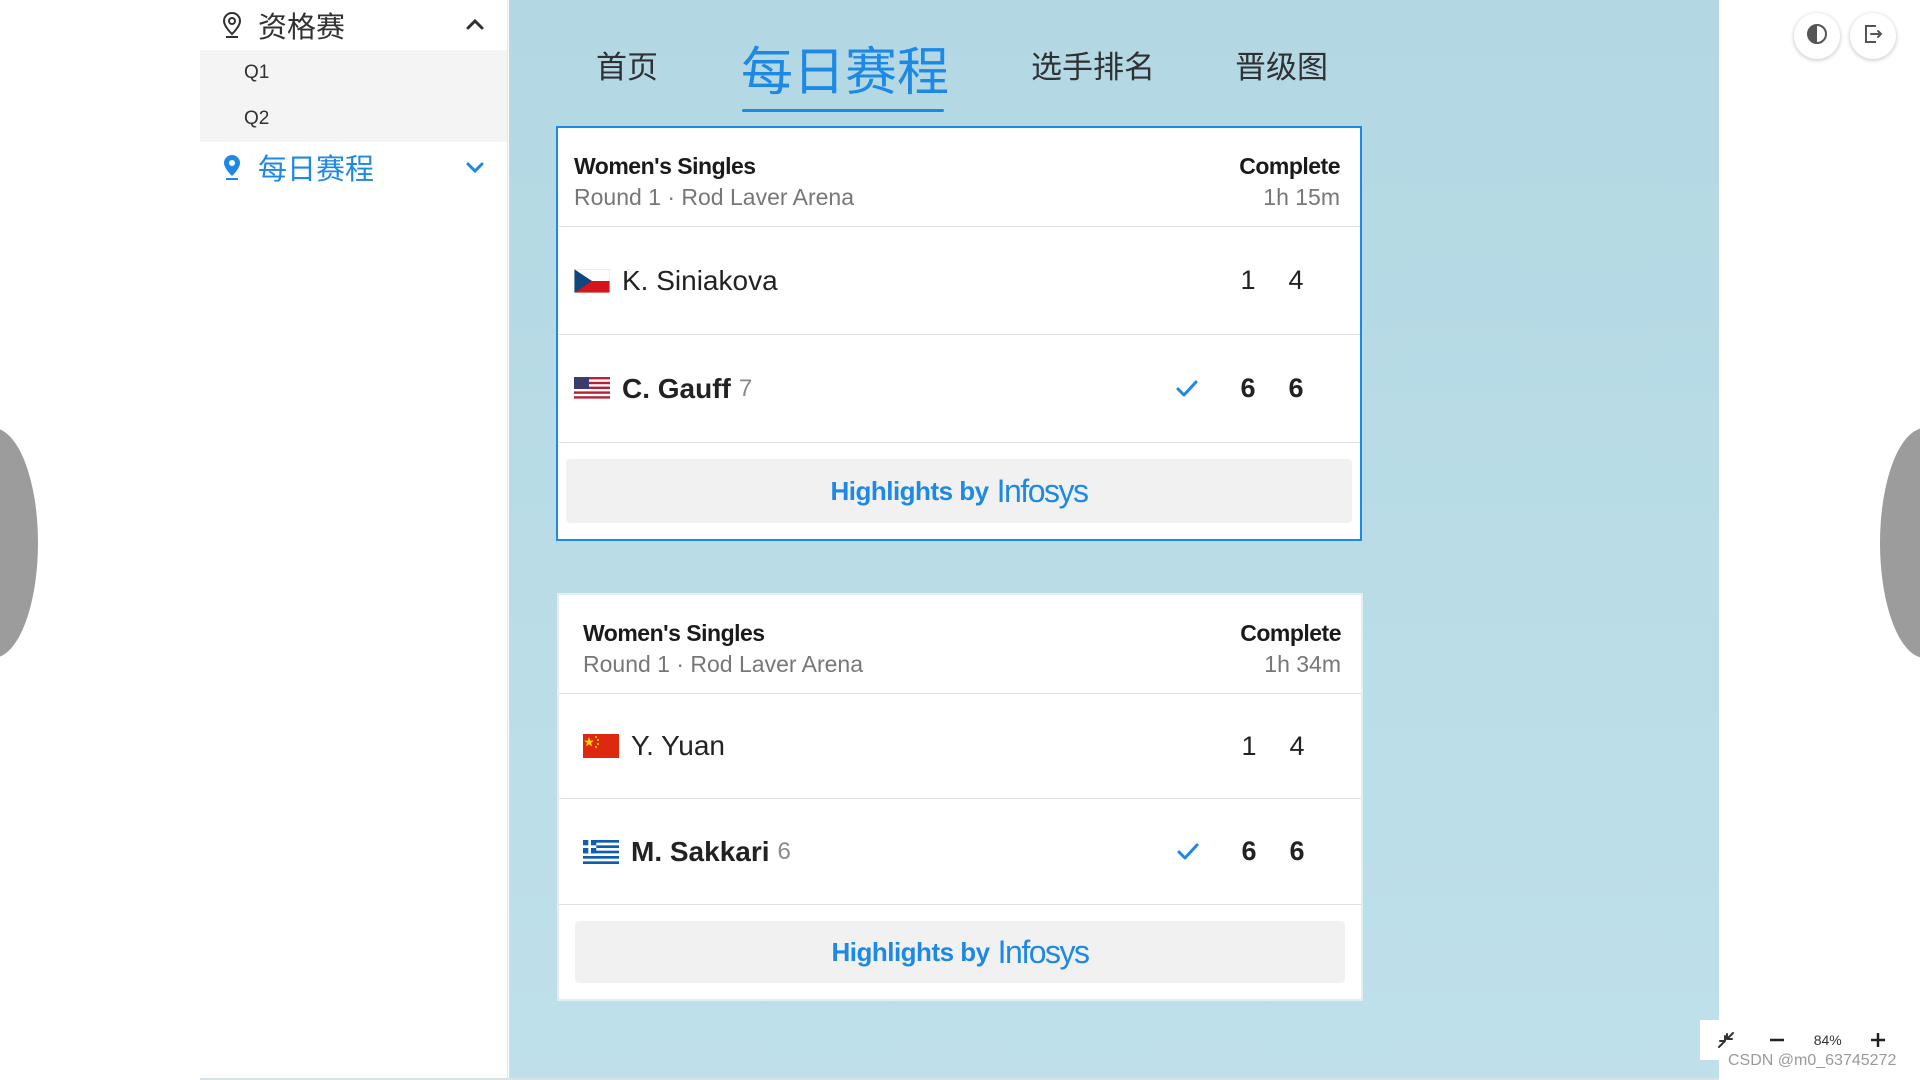 Image resolution: width=1920 pixels, height=1080 pixels. Describe the element at coordinates (700, 280) in the screenshot. I see `player-name: K. Siniakova` at that location.